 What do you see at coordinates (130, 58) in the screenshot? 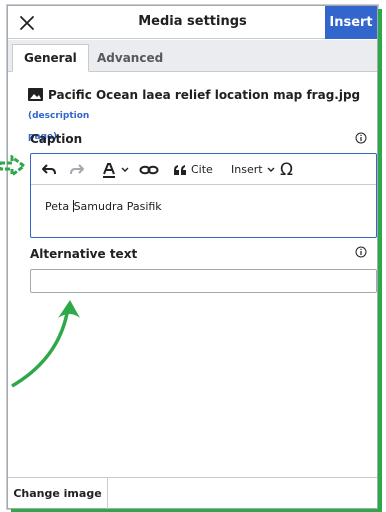
I see `tab-advanced: Advanced` at bounding box center [130, 58].